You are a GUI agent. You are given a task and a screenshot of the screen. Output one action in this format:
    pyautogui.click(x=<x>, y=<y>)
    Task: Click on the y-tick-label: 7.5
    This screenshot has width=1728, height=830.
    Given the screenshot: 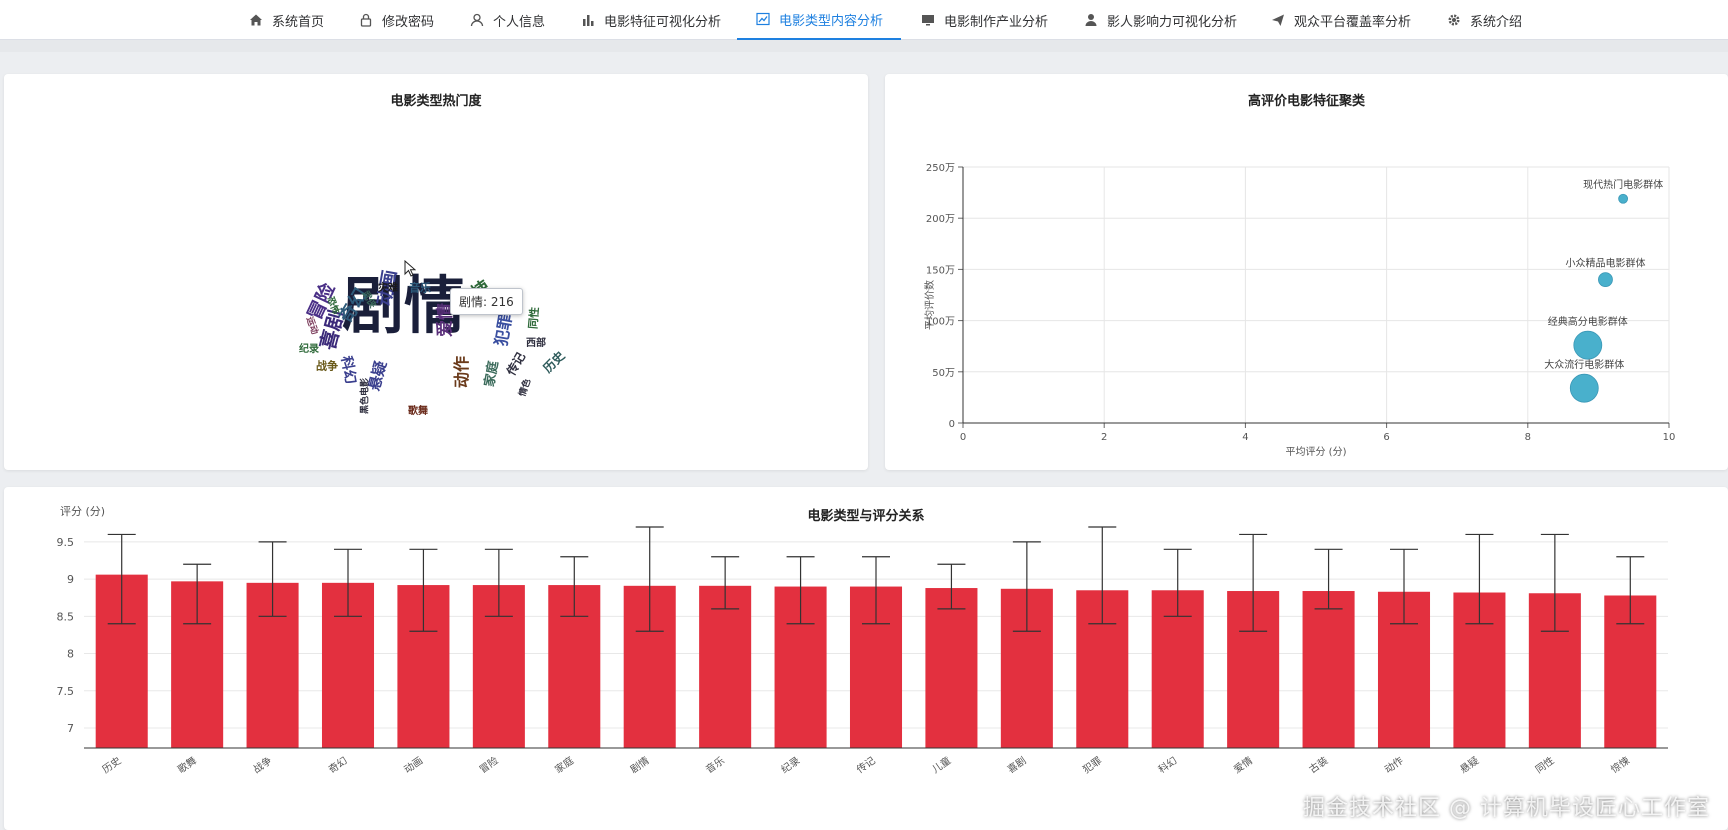 What is the action you would take?
    pyautogui.click(x=66, y=691)
    